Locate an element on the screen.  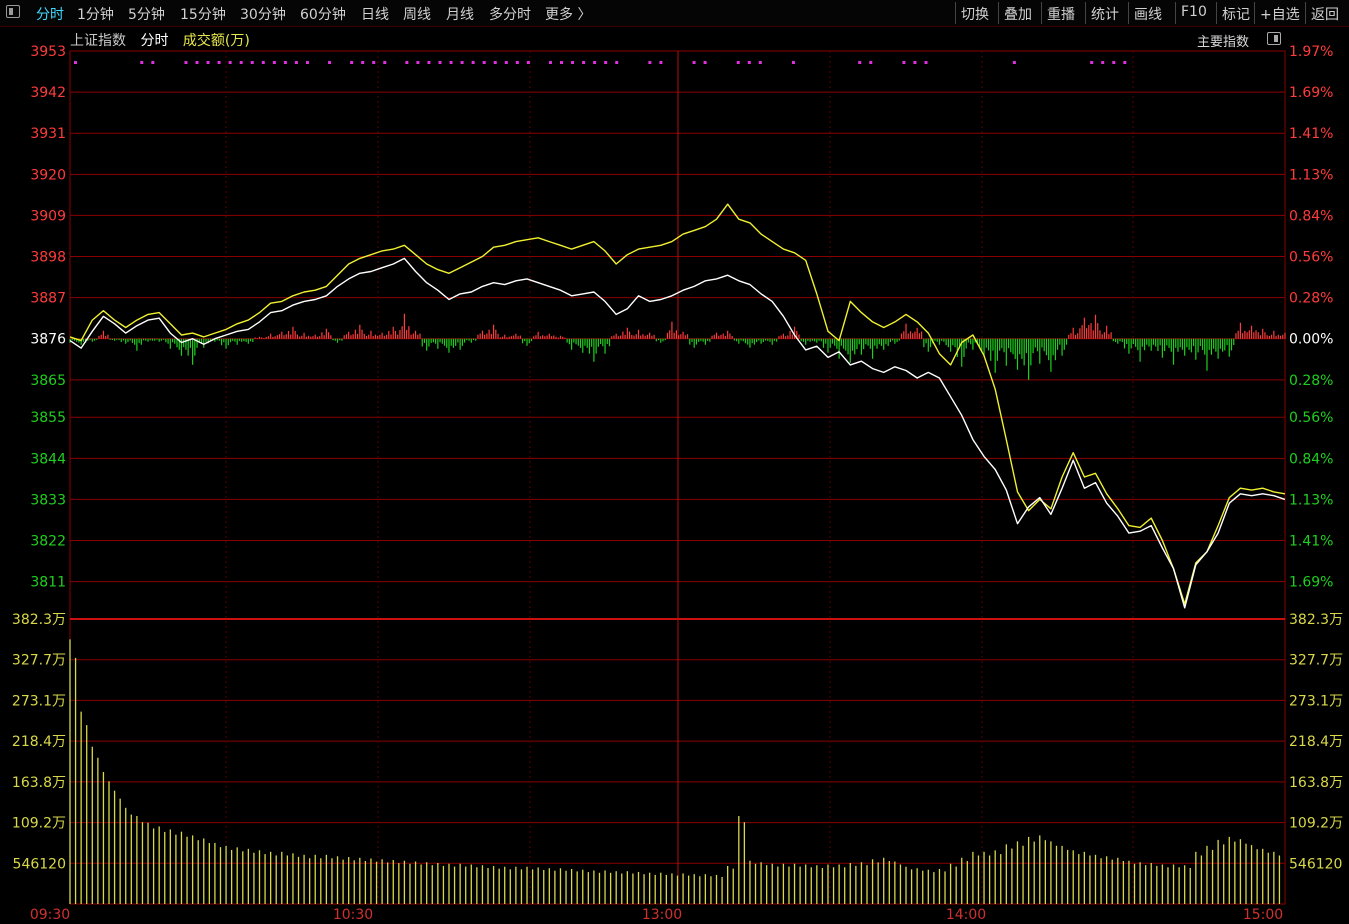
volume-tick-label-right: 163.8万 is located at coordinates (1316, 783).